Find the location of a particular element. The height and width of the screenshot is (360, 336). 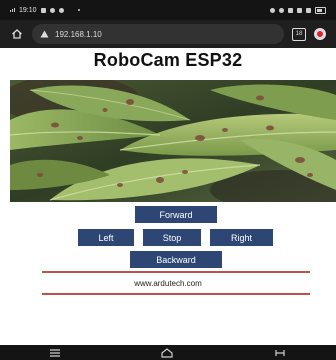

more-notifications-icon is located at coordinates (78, 10).